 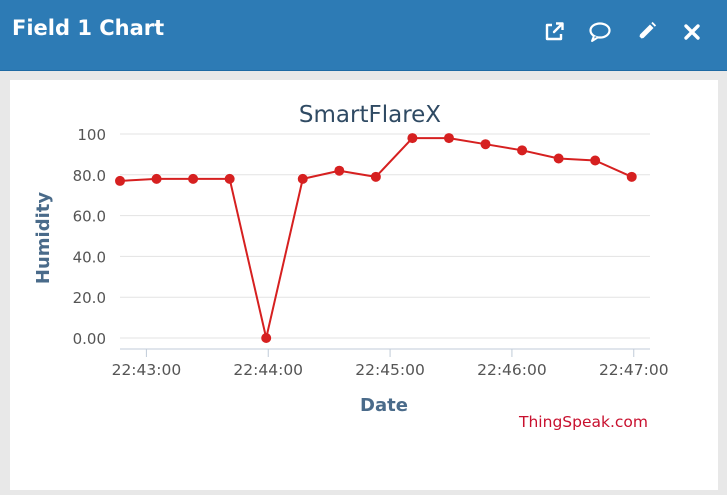 I want to click on speech-bubble-icon, so click(x=600, y=32).